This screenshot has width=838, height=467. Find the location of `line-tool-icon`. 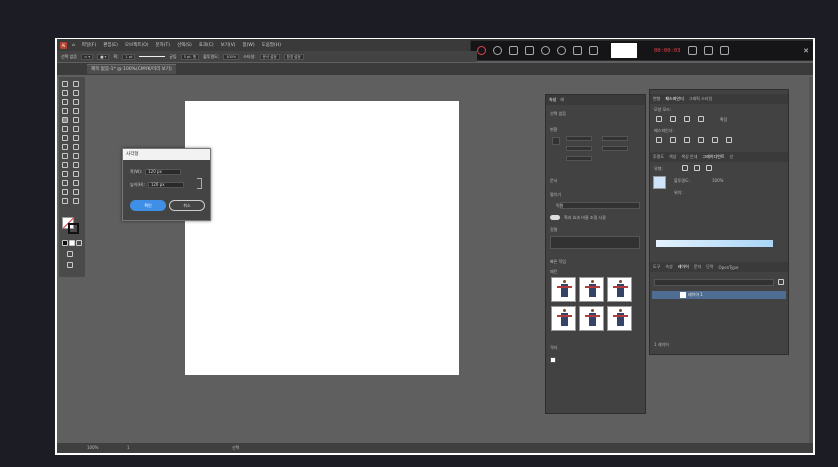

line-tool-icon is located at coordinates (76, 111).